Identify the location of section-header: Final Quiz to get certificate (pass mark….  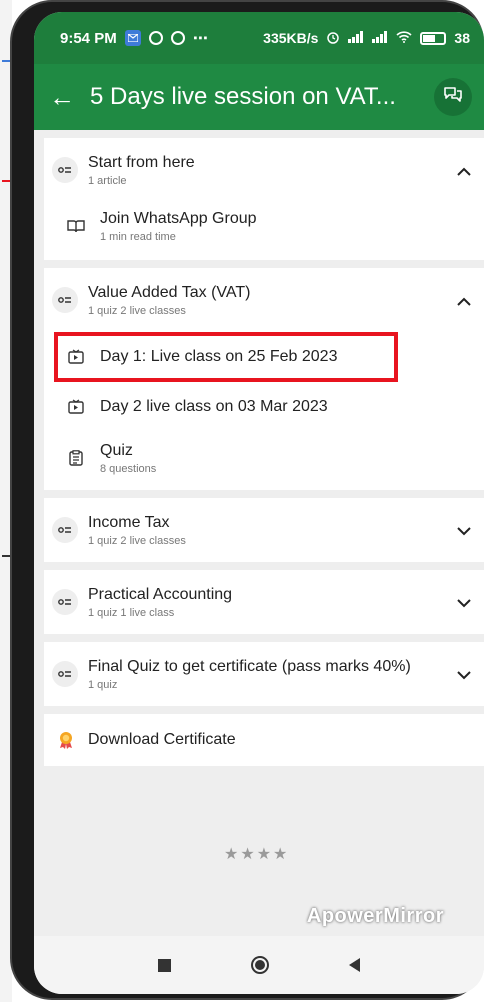
(264, 674).